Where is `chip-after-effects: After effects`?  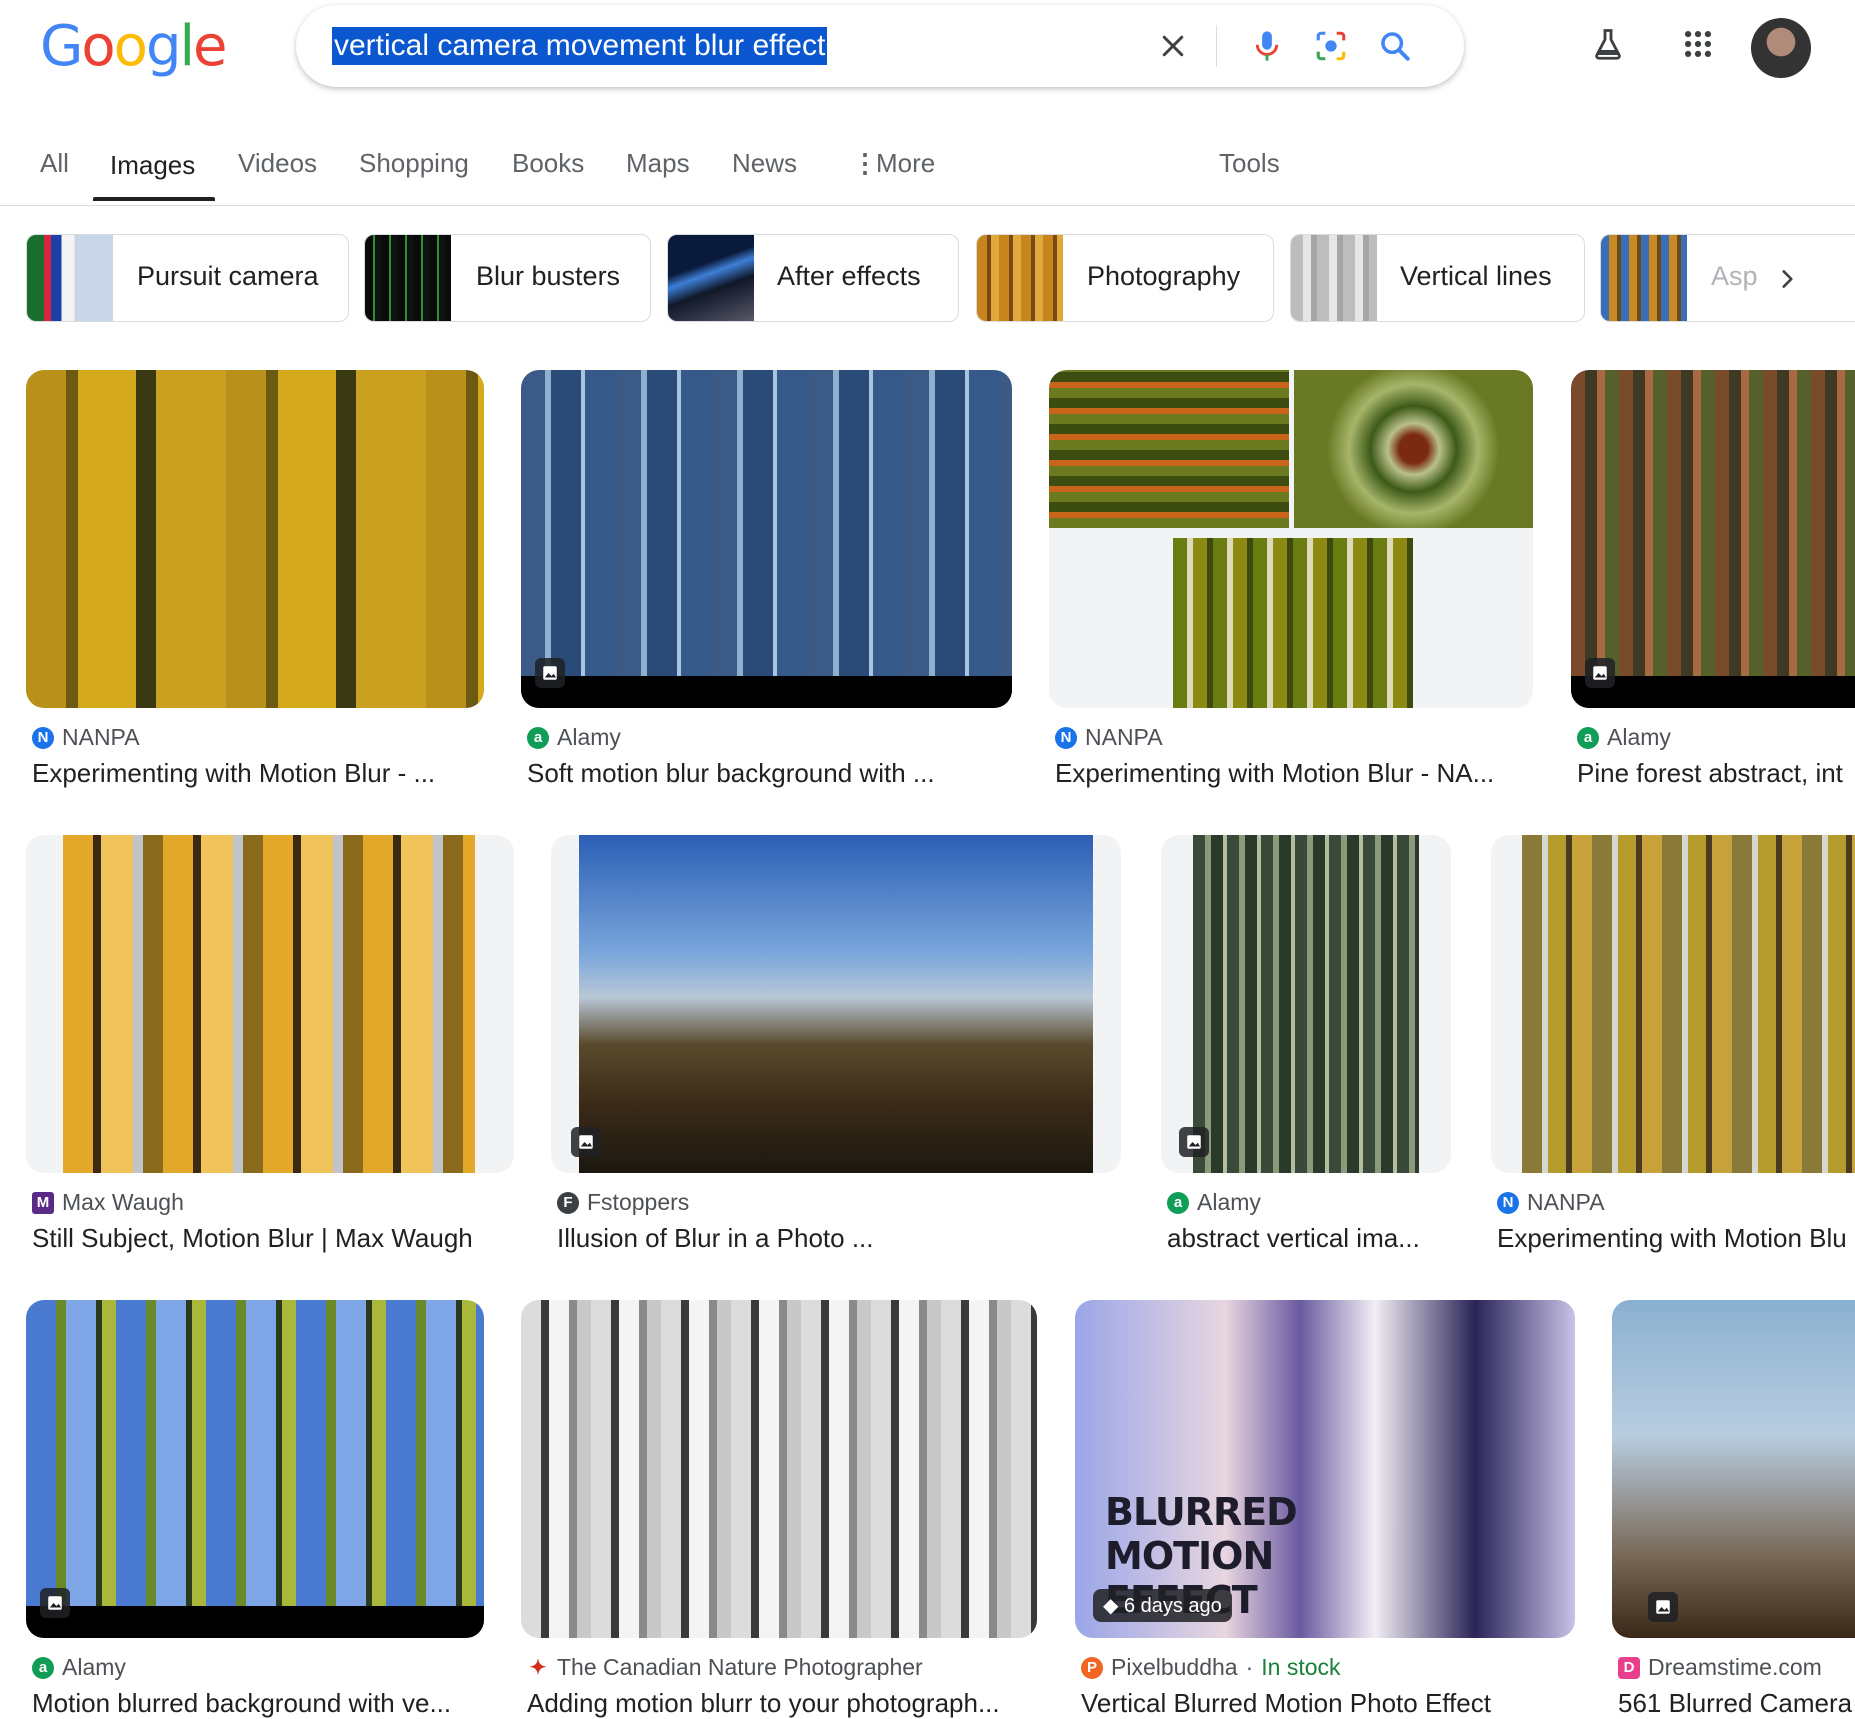 chip-after-effects: After effects is located at coordinates (813, 278).